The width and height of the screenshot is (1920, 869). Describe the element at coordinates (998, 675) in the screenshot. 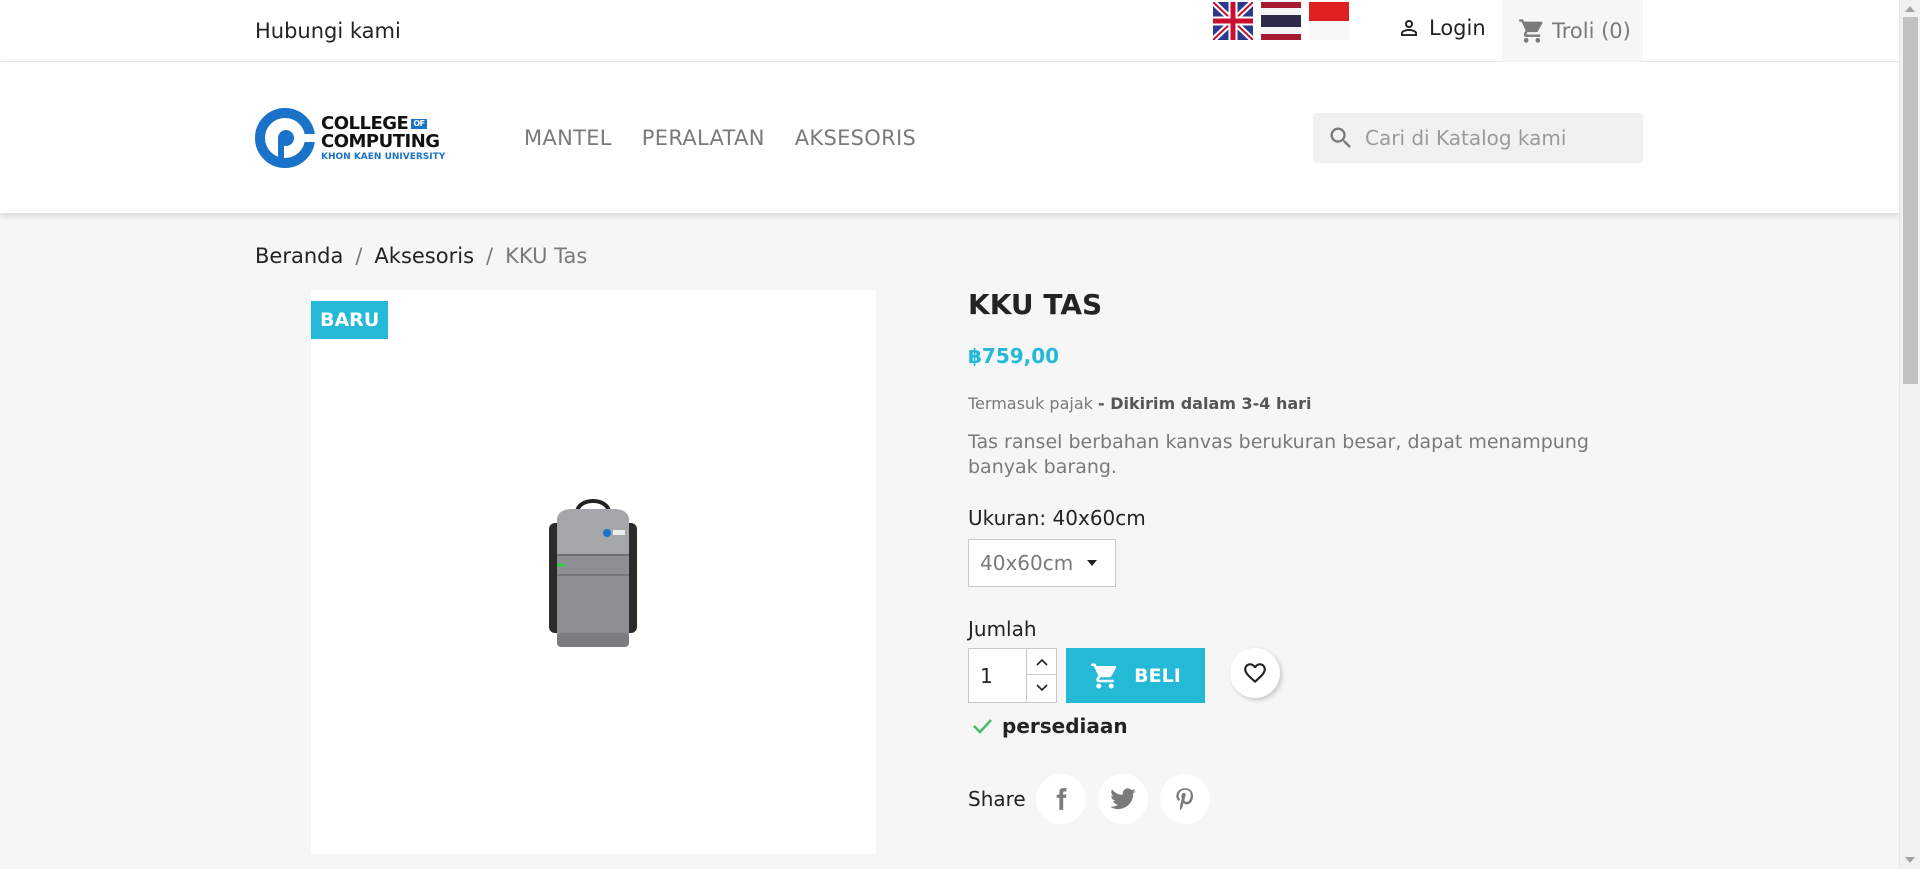

I see `quantity-input` at that location.